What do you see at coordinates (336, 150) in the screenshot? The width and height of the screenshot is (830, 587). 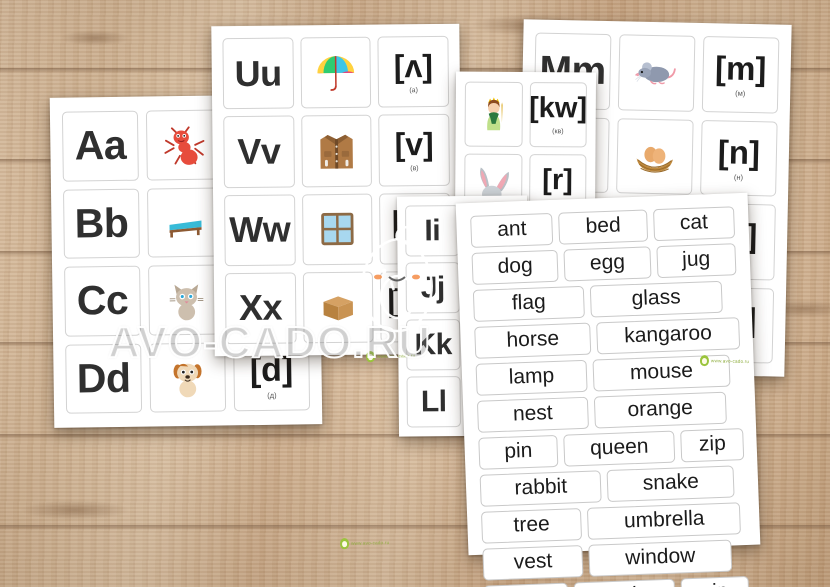 I see `vest-icon` at bounding box center [336, 150].